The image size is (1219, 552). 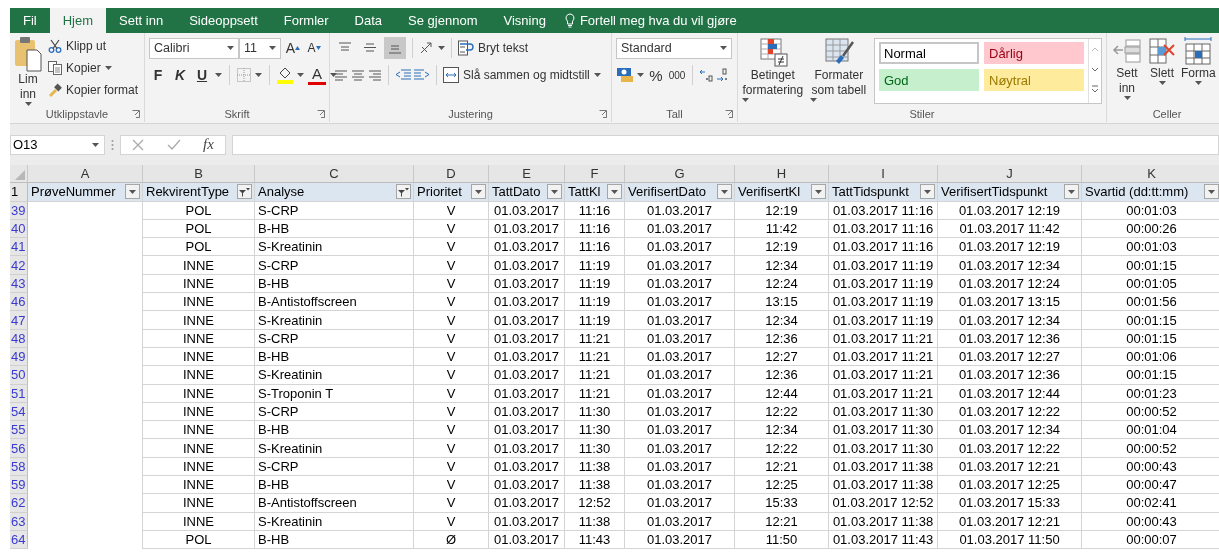 I want to click on row-number: 46, so click(x=19, y=302).